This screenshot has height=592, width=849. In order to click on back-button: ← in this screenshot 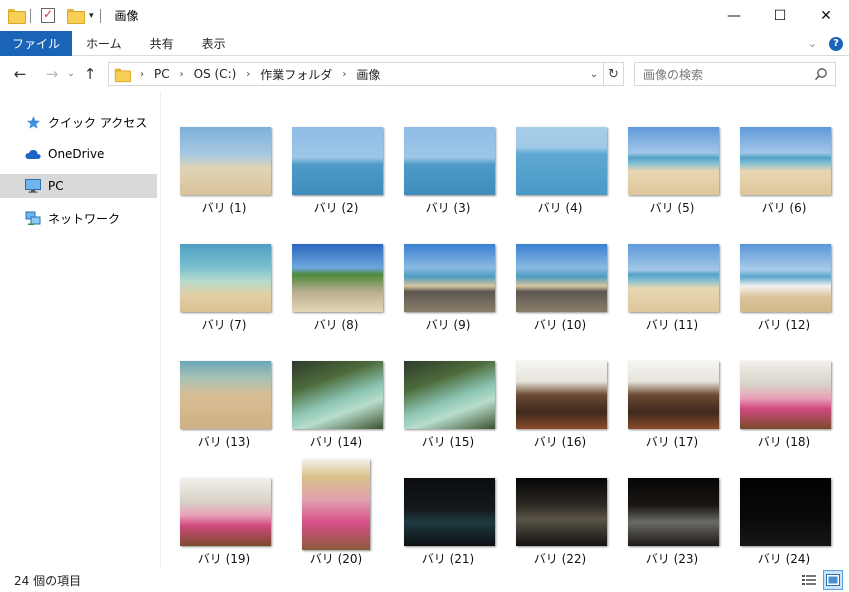, I will do `click(20, 74)`.